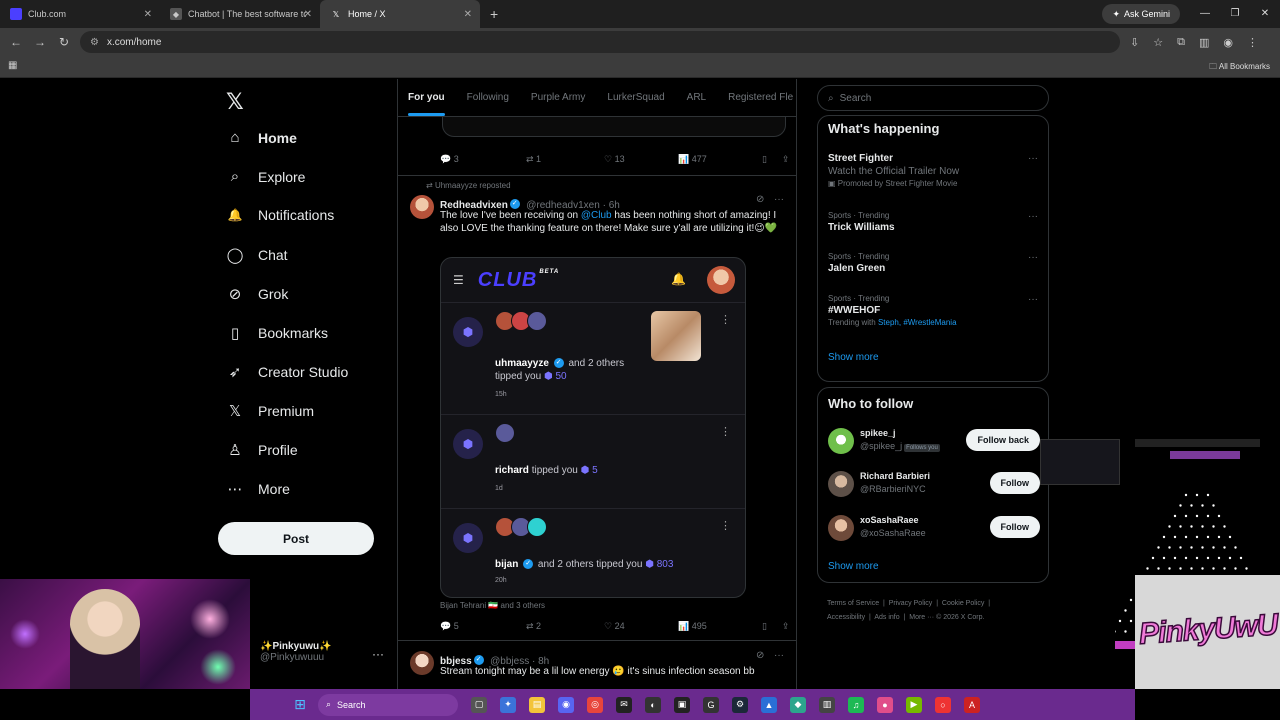 This screenshot has width=1280, height=720. What do you see at coordinates (400, 14) in the screenshot?
I see `browser-tab-x: 𝕏 Home / X ✕` at bounding box center [400, 14].